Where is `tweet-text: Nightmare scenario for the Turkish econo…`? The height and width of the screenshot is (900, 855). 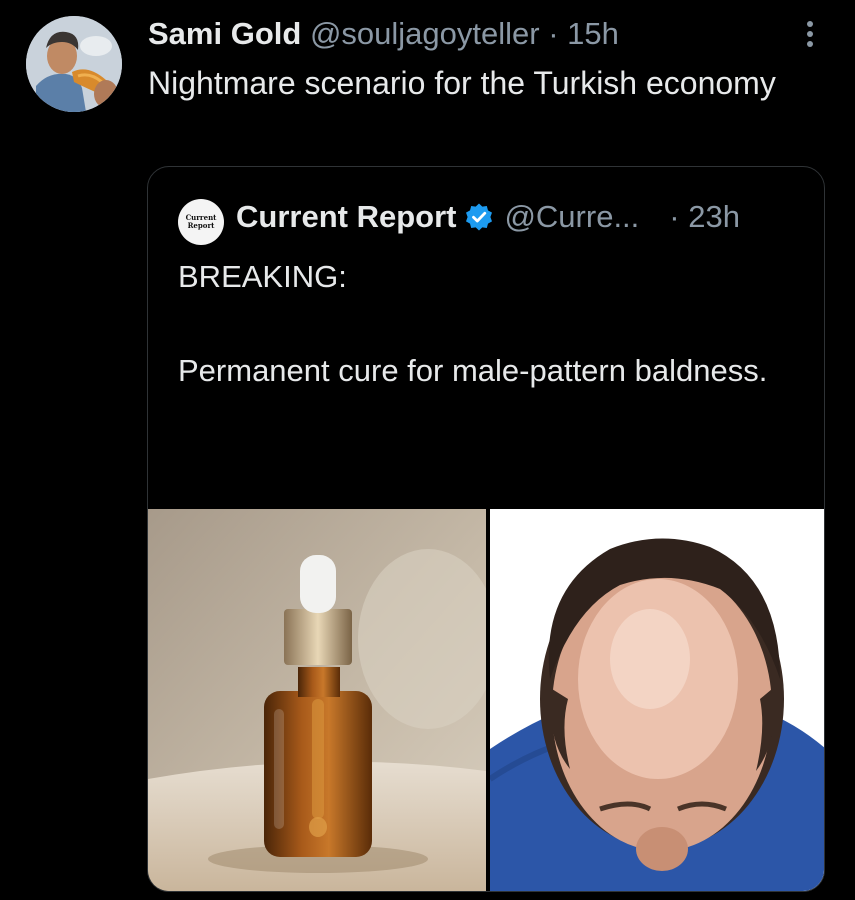
tweet-text: Nightmare scenario for the Turkish econo… is located at coordinates (462, 83).